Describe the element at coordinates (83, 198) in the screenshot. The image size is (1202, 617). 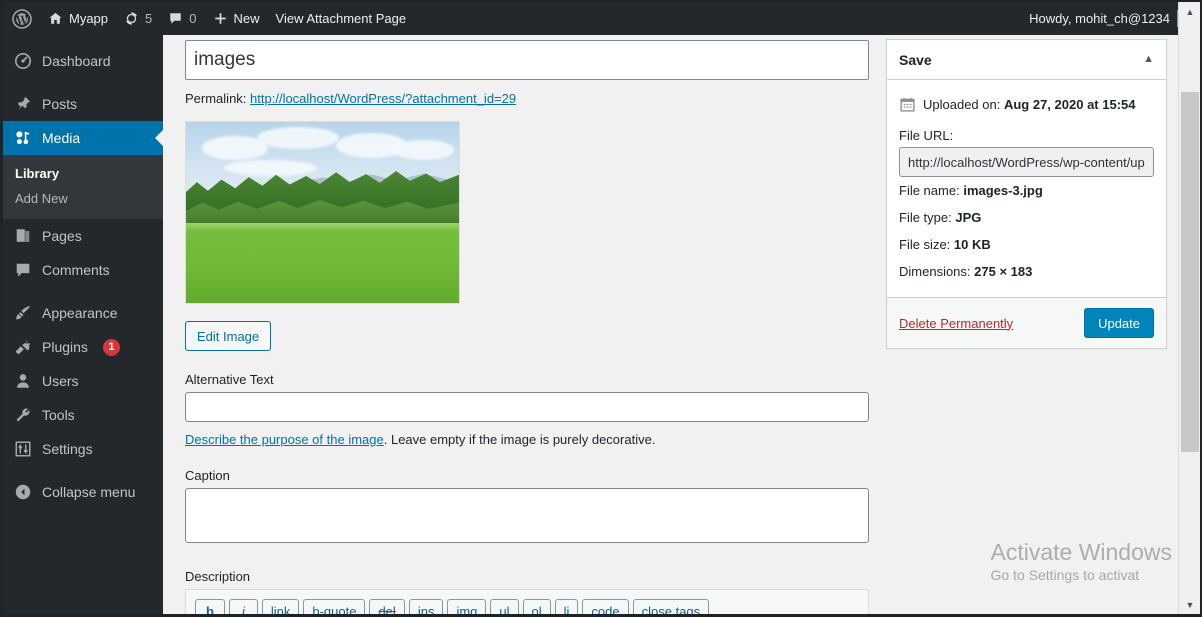
I see `sidebar-item-add-new-media: Add New` at that location.